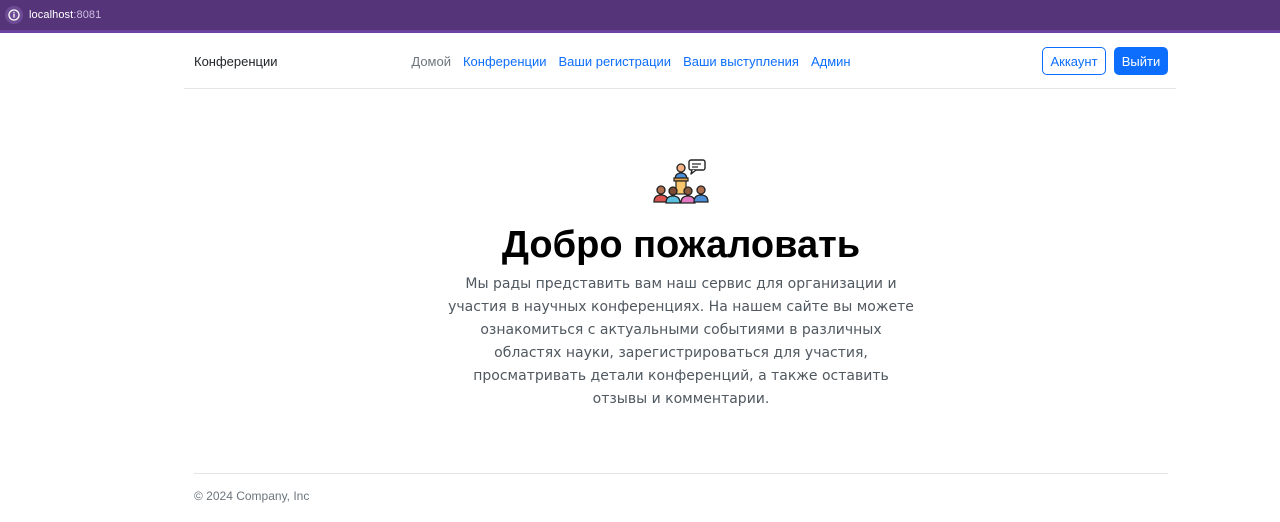  What do you see at coordinates (51, 15) in the screenshot?
I see `url-host: localhost` at bounding box center [51, 15].